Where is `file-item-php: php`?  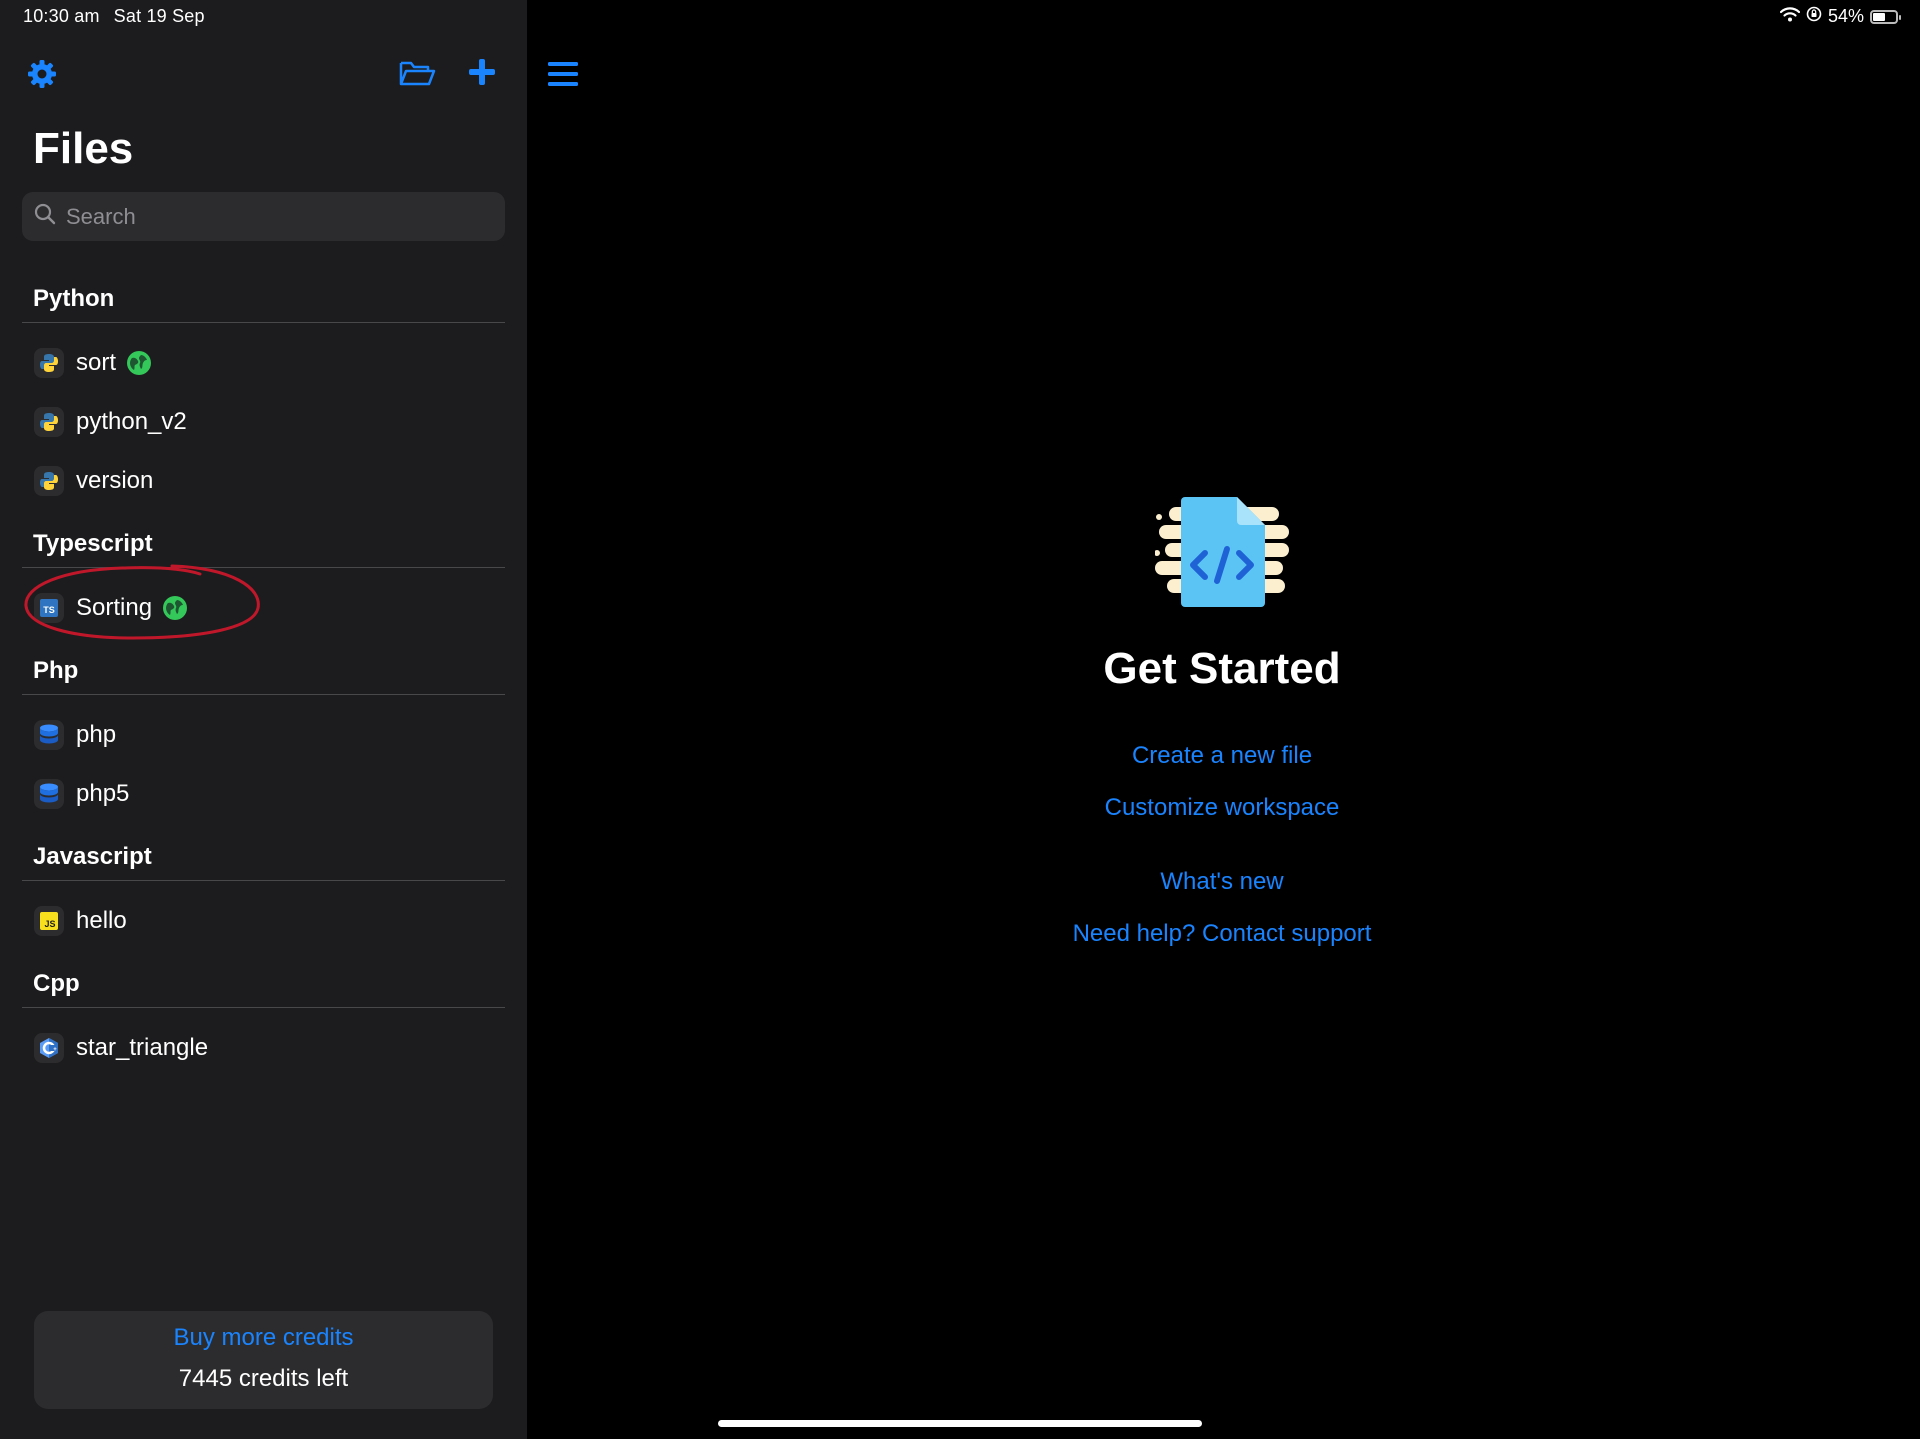 file-item-php: php is located at coordinates (263, 735).